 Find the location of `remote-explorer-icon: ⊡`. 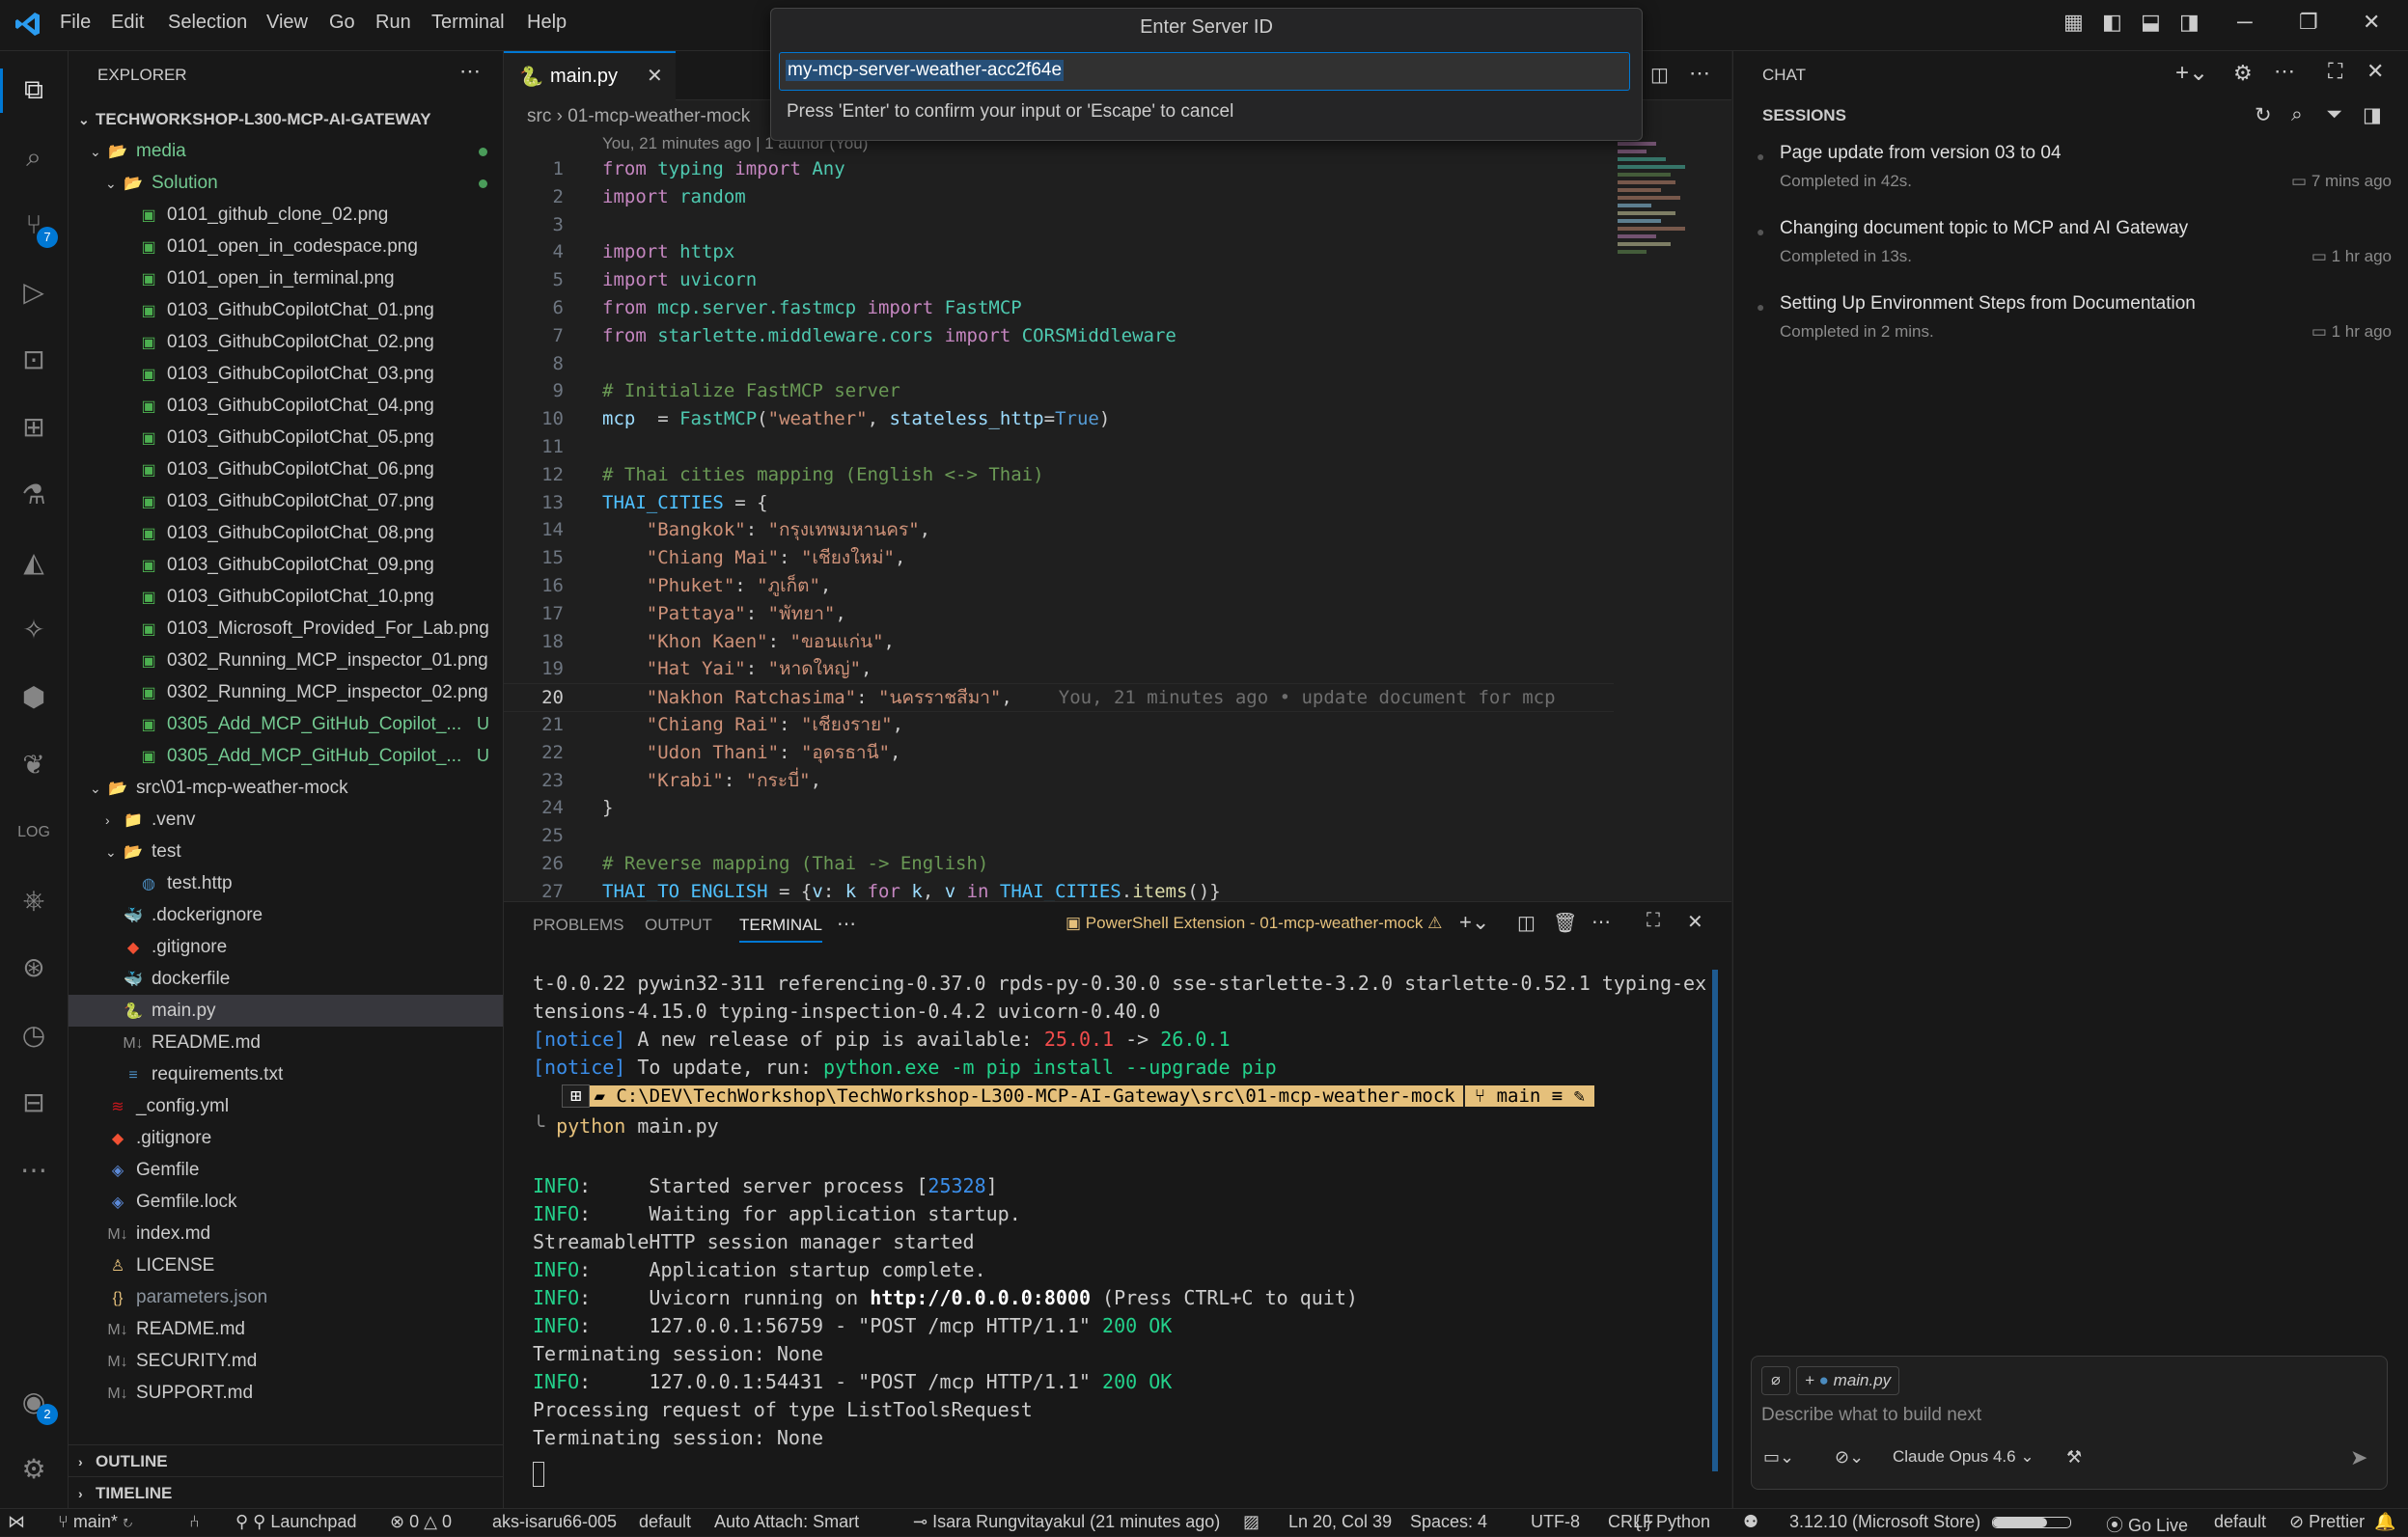

remote-explorer-icon: ⊡ is located at coordinates (33, 360).